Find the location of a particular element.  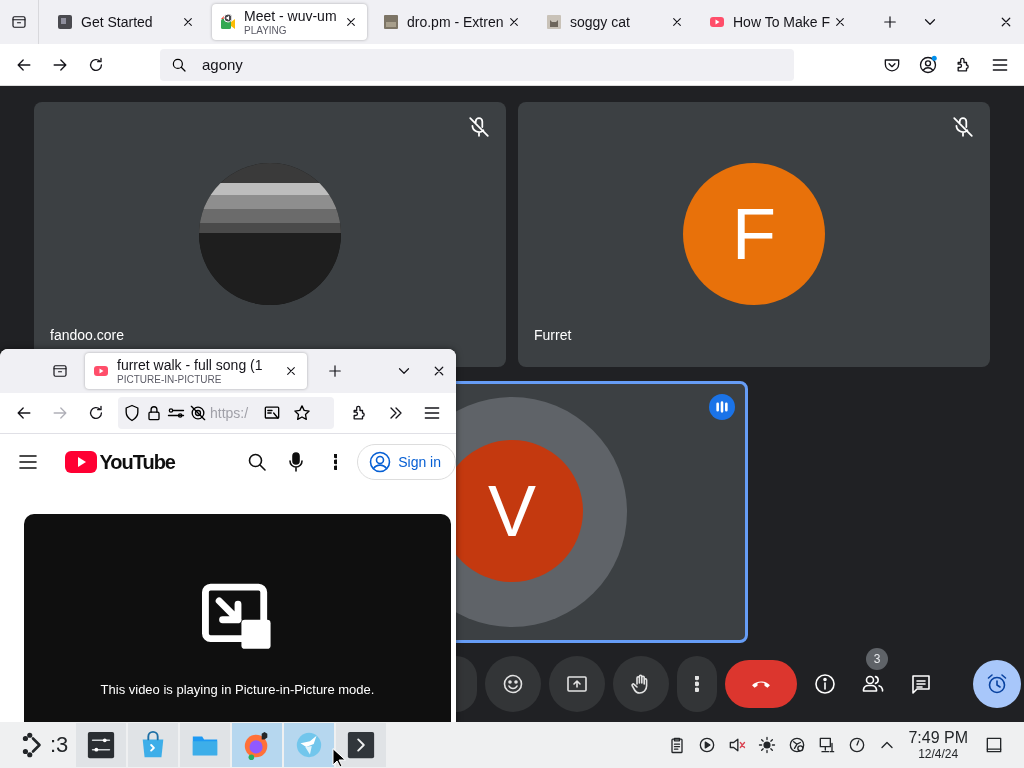

meet-icon is located at coordinates (228, 22).